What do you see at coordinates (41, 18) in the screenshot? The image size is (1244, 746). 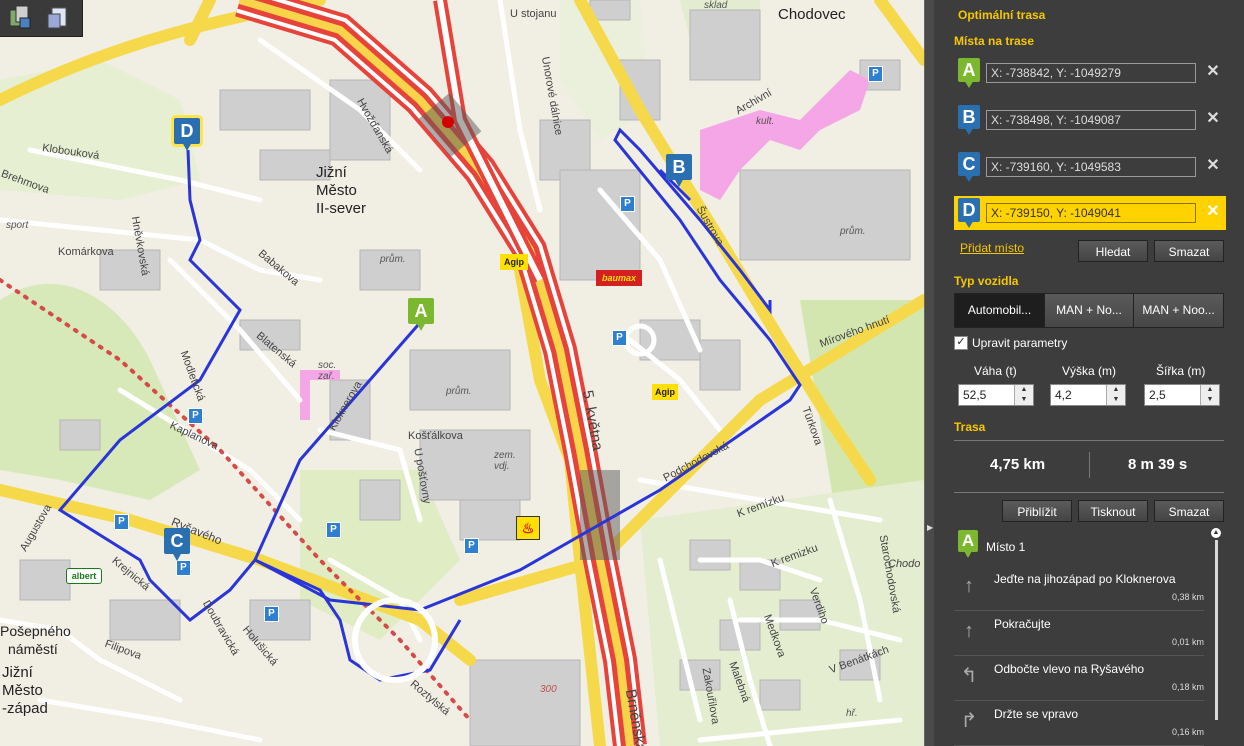 I see `map-toolbar` at bounding box center [41, 18].